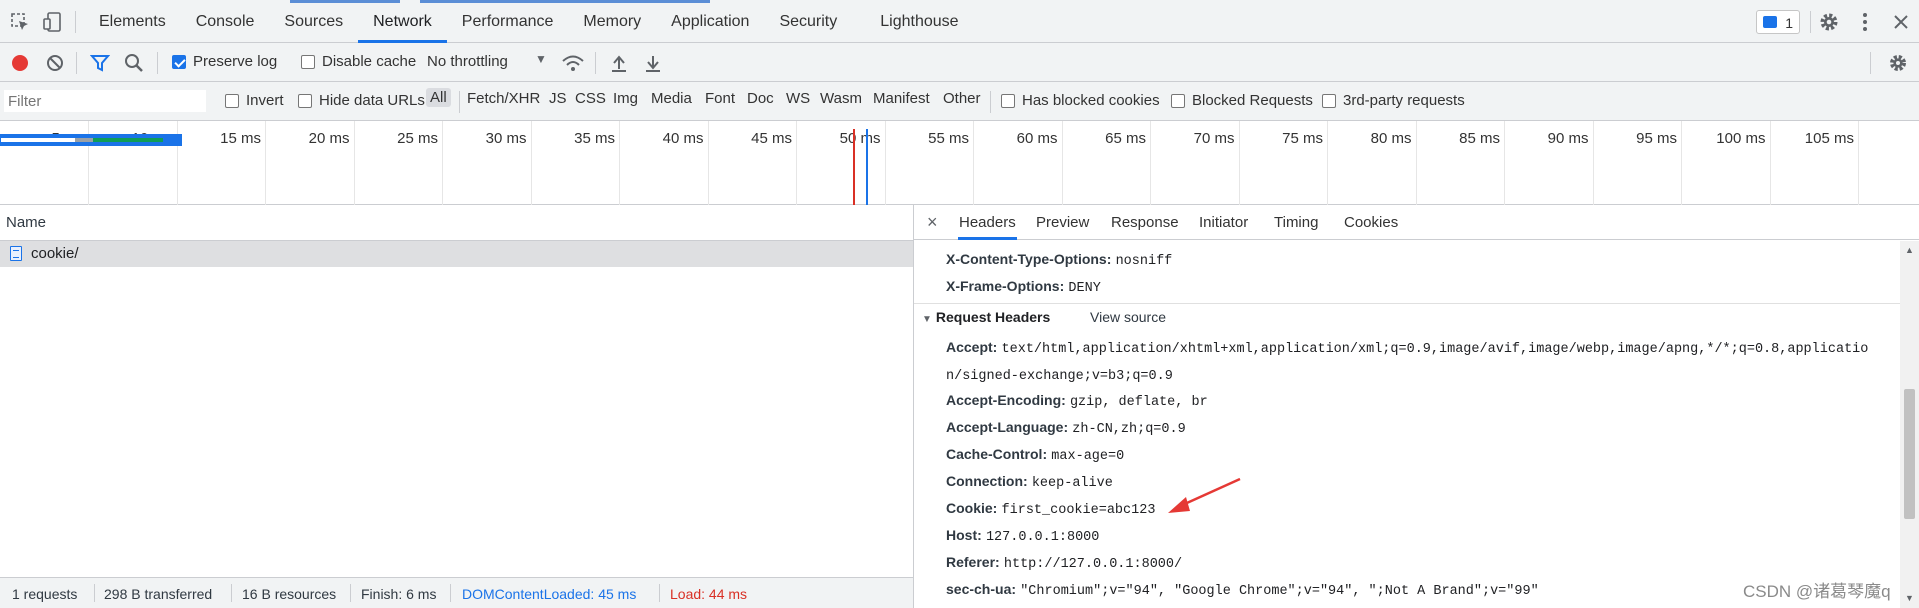  What do you see at coordinates (1865, 22) in the screenshot?
I see `more-options-icon` at bounding box center [1865, 22].